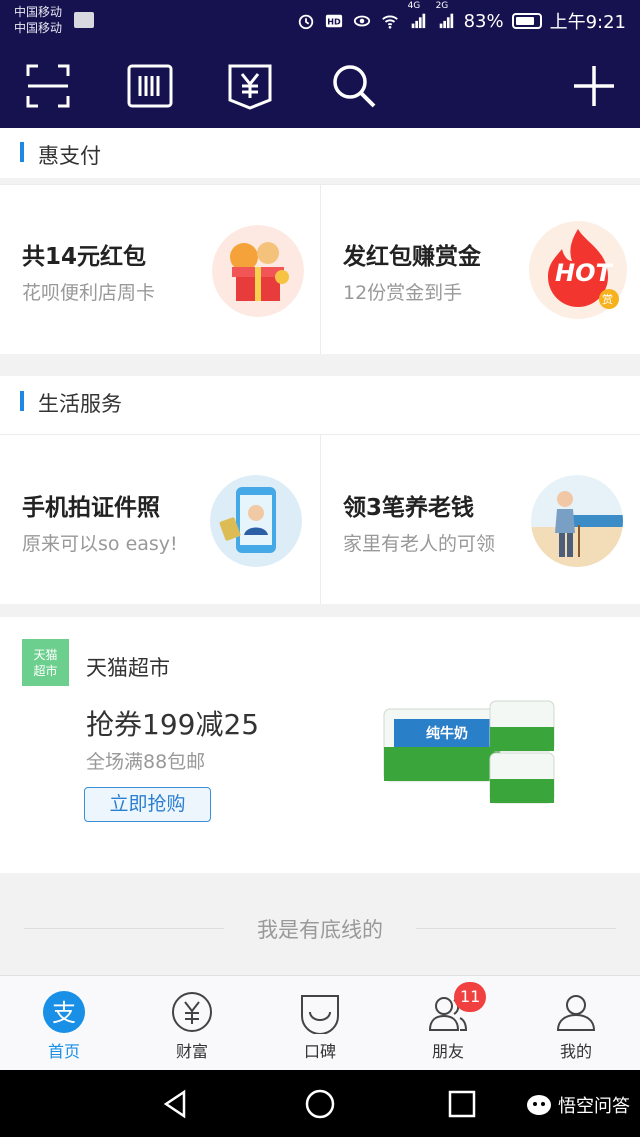 This screenshot has width=640, height=1137. I want to click on tab-label: 财富, so click(191, 1051).